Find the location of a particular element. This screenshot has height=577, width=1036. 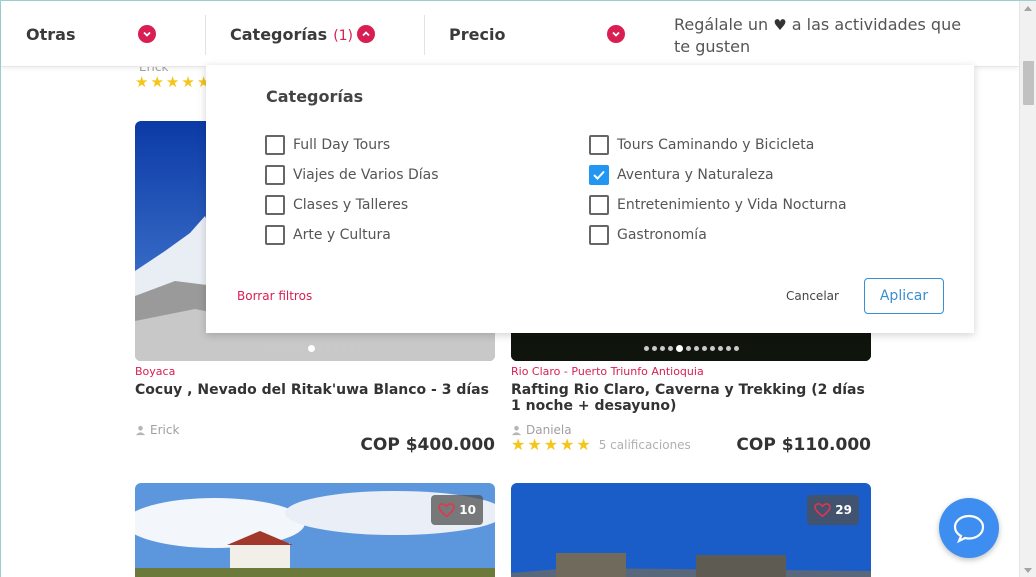

scroll-up-arrow-icon is located at coordinates (1028, 8).